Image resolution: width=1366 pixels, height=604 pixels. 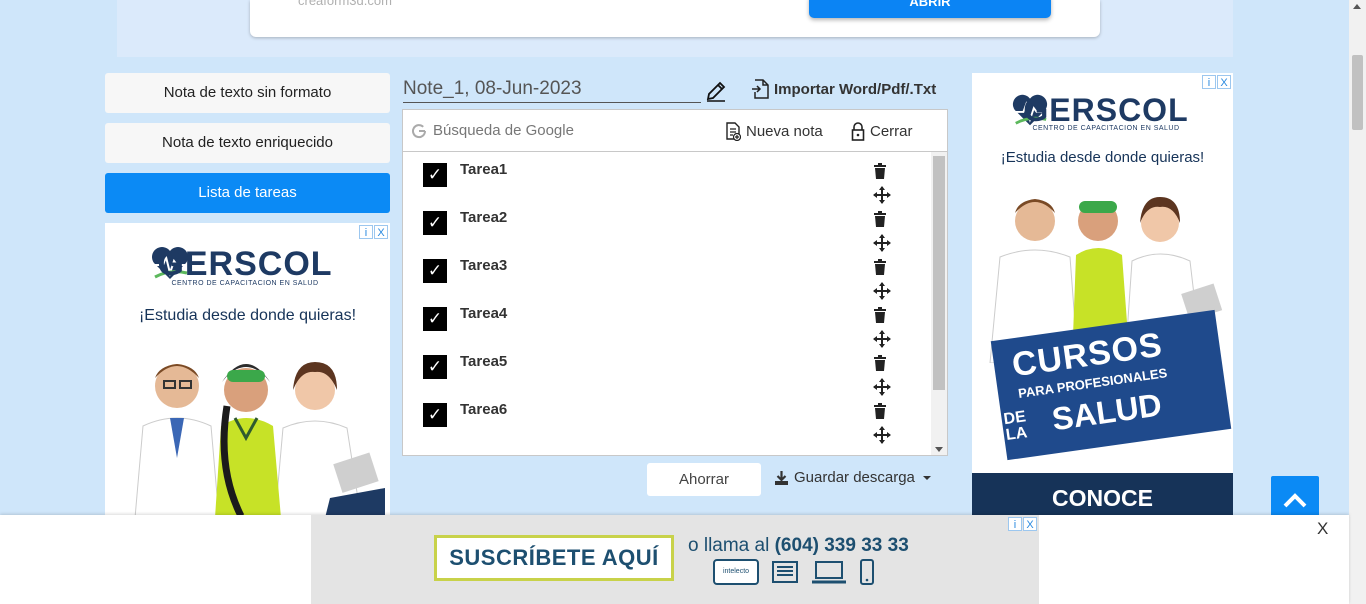 What do you see at coordinates (858, 131) in the screenshot?
I see `lock-icon` at bounding box center [858, 131].